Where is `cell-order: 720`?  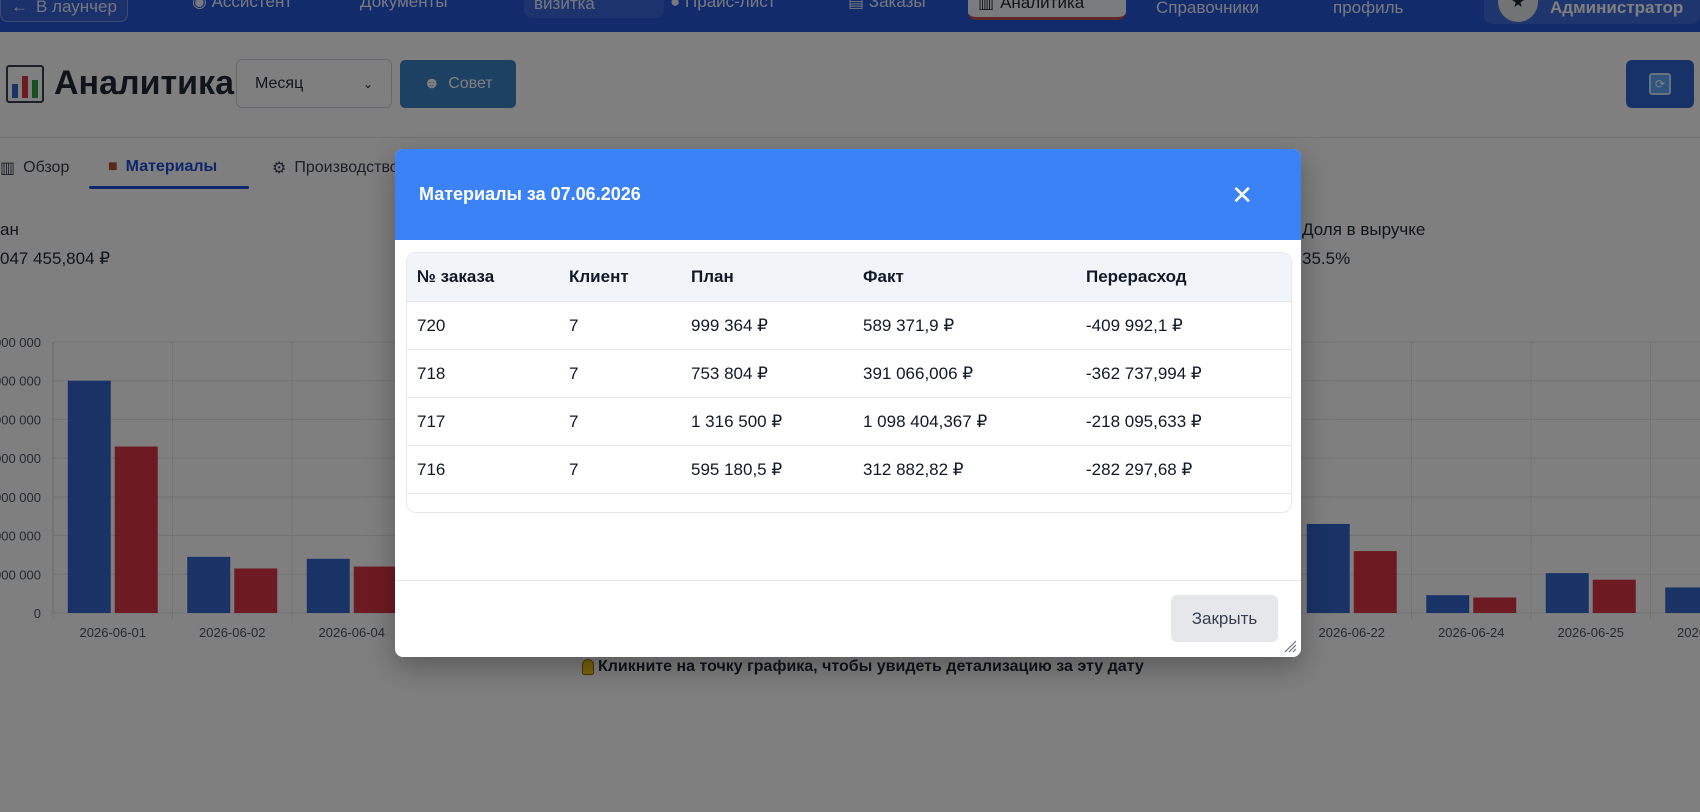
cell-order: 720 is located at coordinates (483, 325).